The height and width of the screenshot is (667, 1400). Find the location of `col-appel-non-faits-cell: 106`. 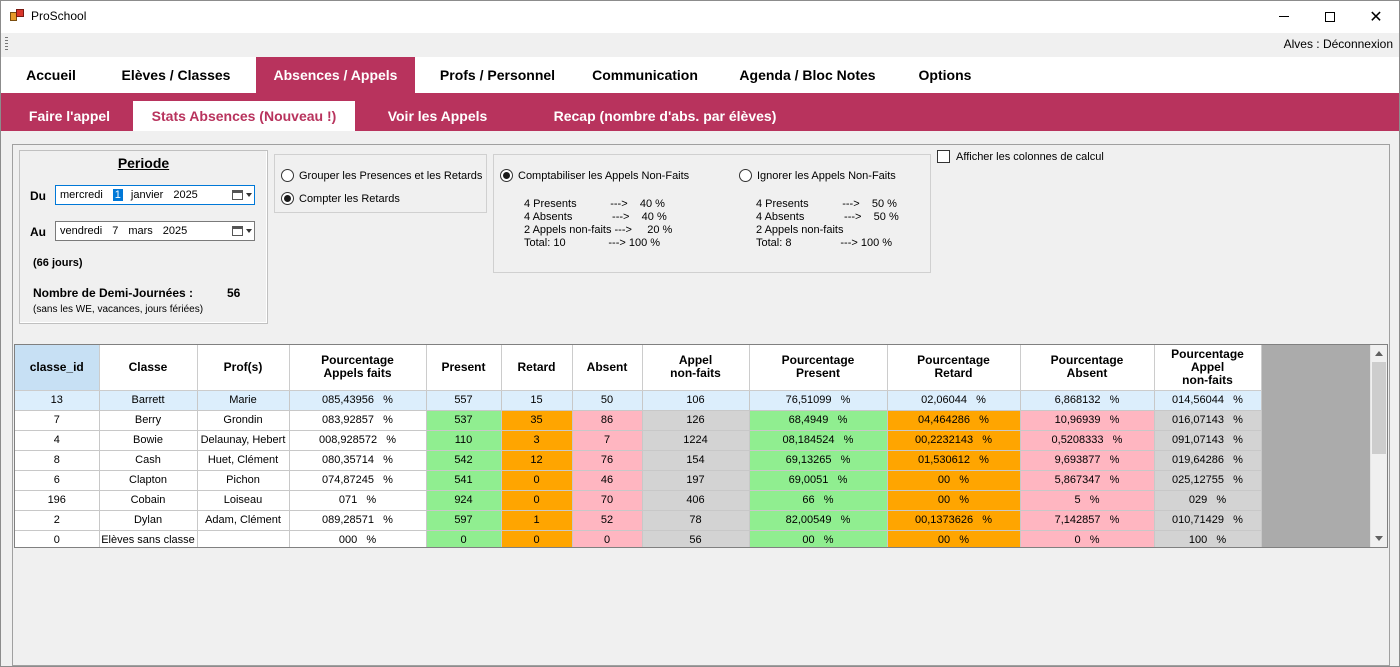

col-appel-non-faits-cell: 106 is located at coordinates (696, 400).